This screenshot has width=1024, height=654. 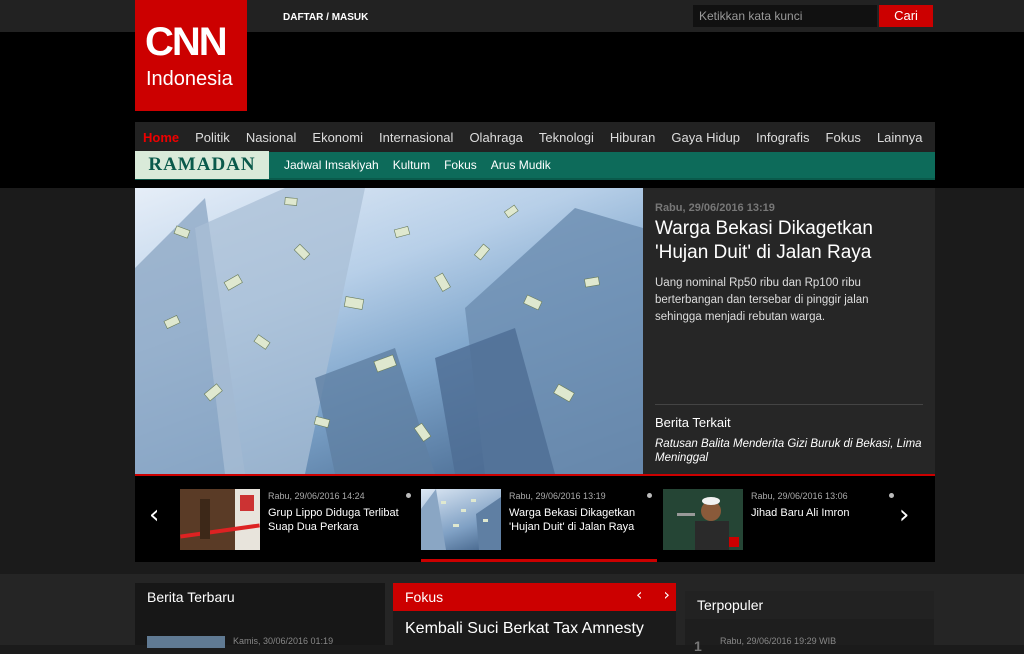 I want to click on divider, so click(x=789, y=404).